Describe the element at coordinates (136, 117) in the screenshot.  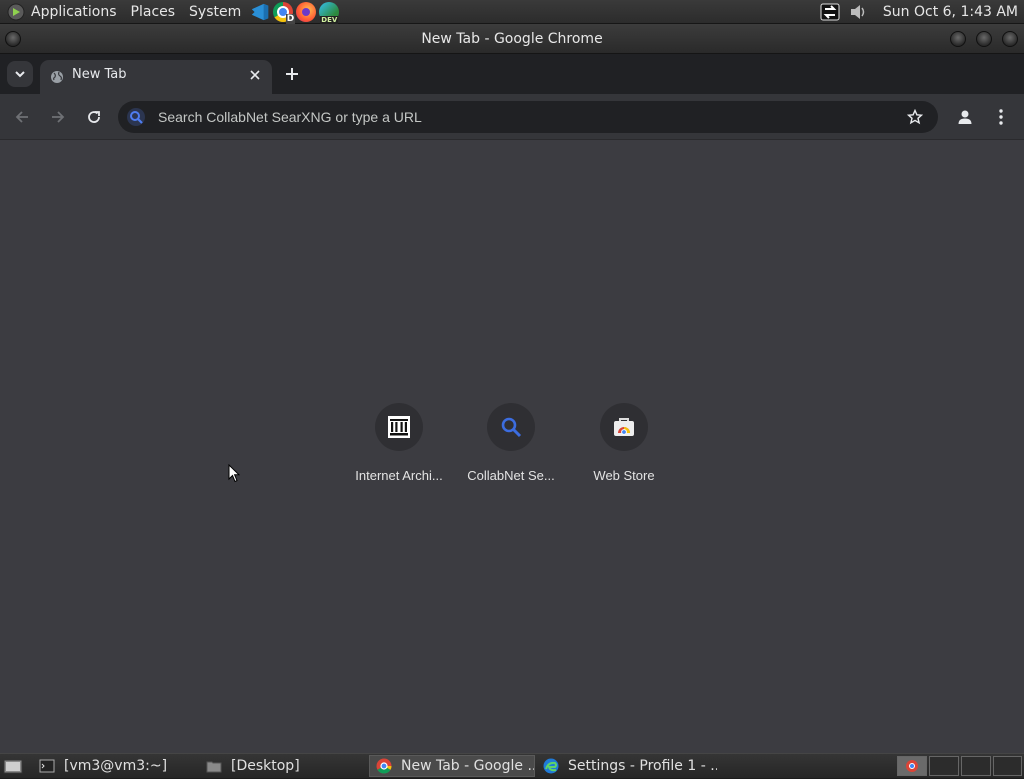
I see `search-engine-icon` at that location.